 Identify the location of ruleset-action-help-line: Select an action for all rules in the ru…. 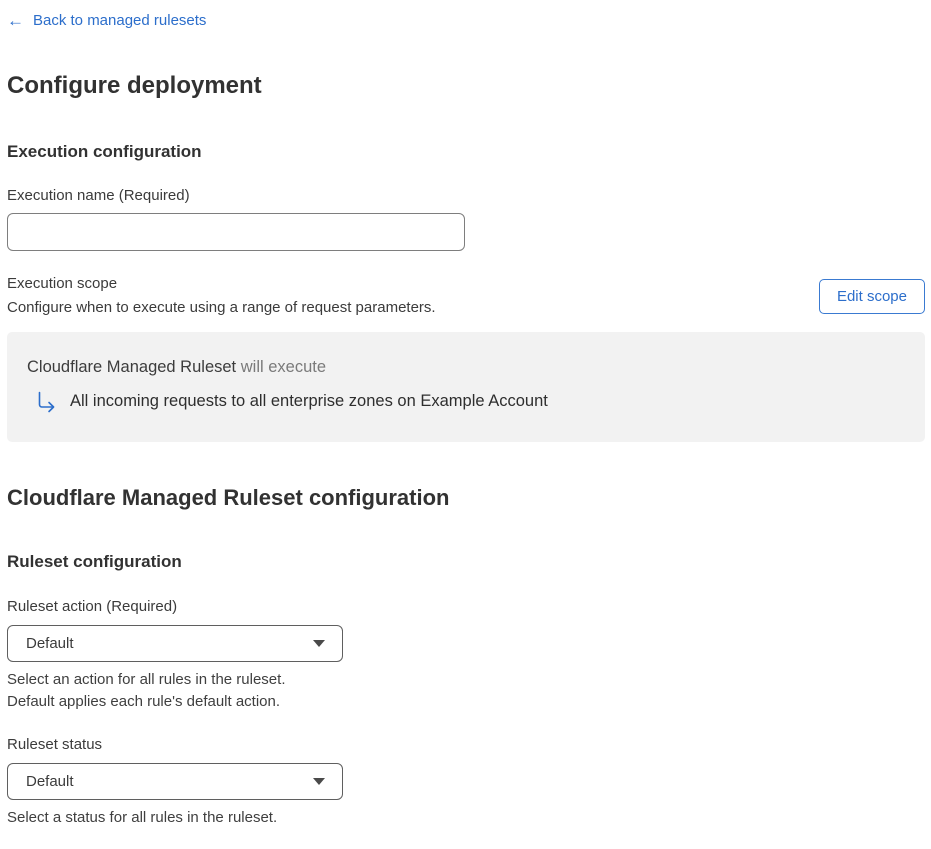
(146, 679).